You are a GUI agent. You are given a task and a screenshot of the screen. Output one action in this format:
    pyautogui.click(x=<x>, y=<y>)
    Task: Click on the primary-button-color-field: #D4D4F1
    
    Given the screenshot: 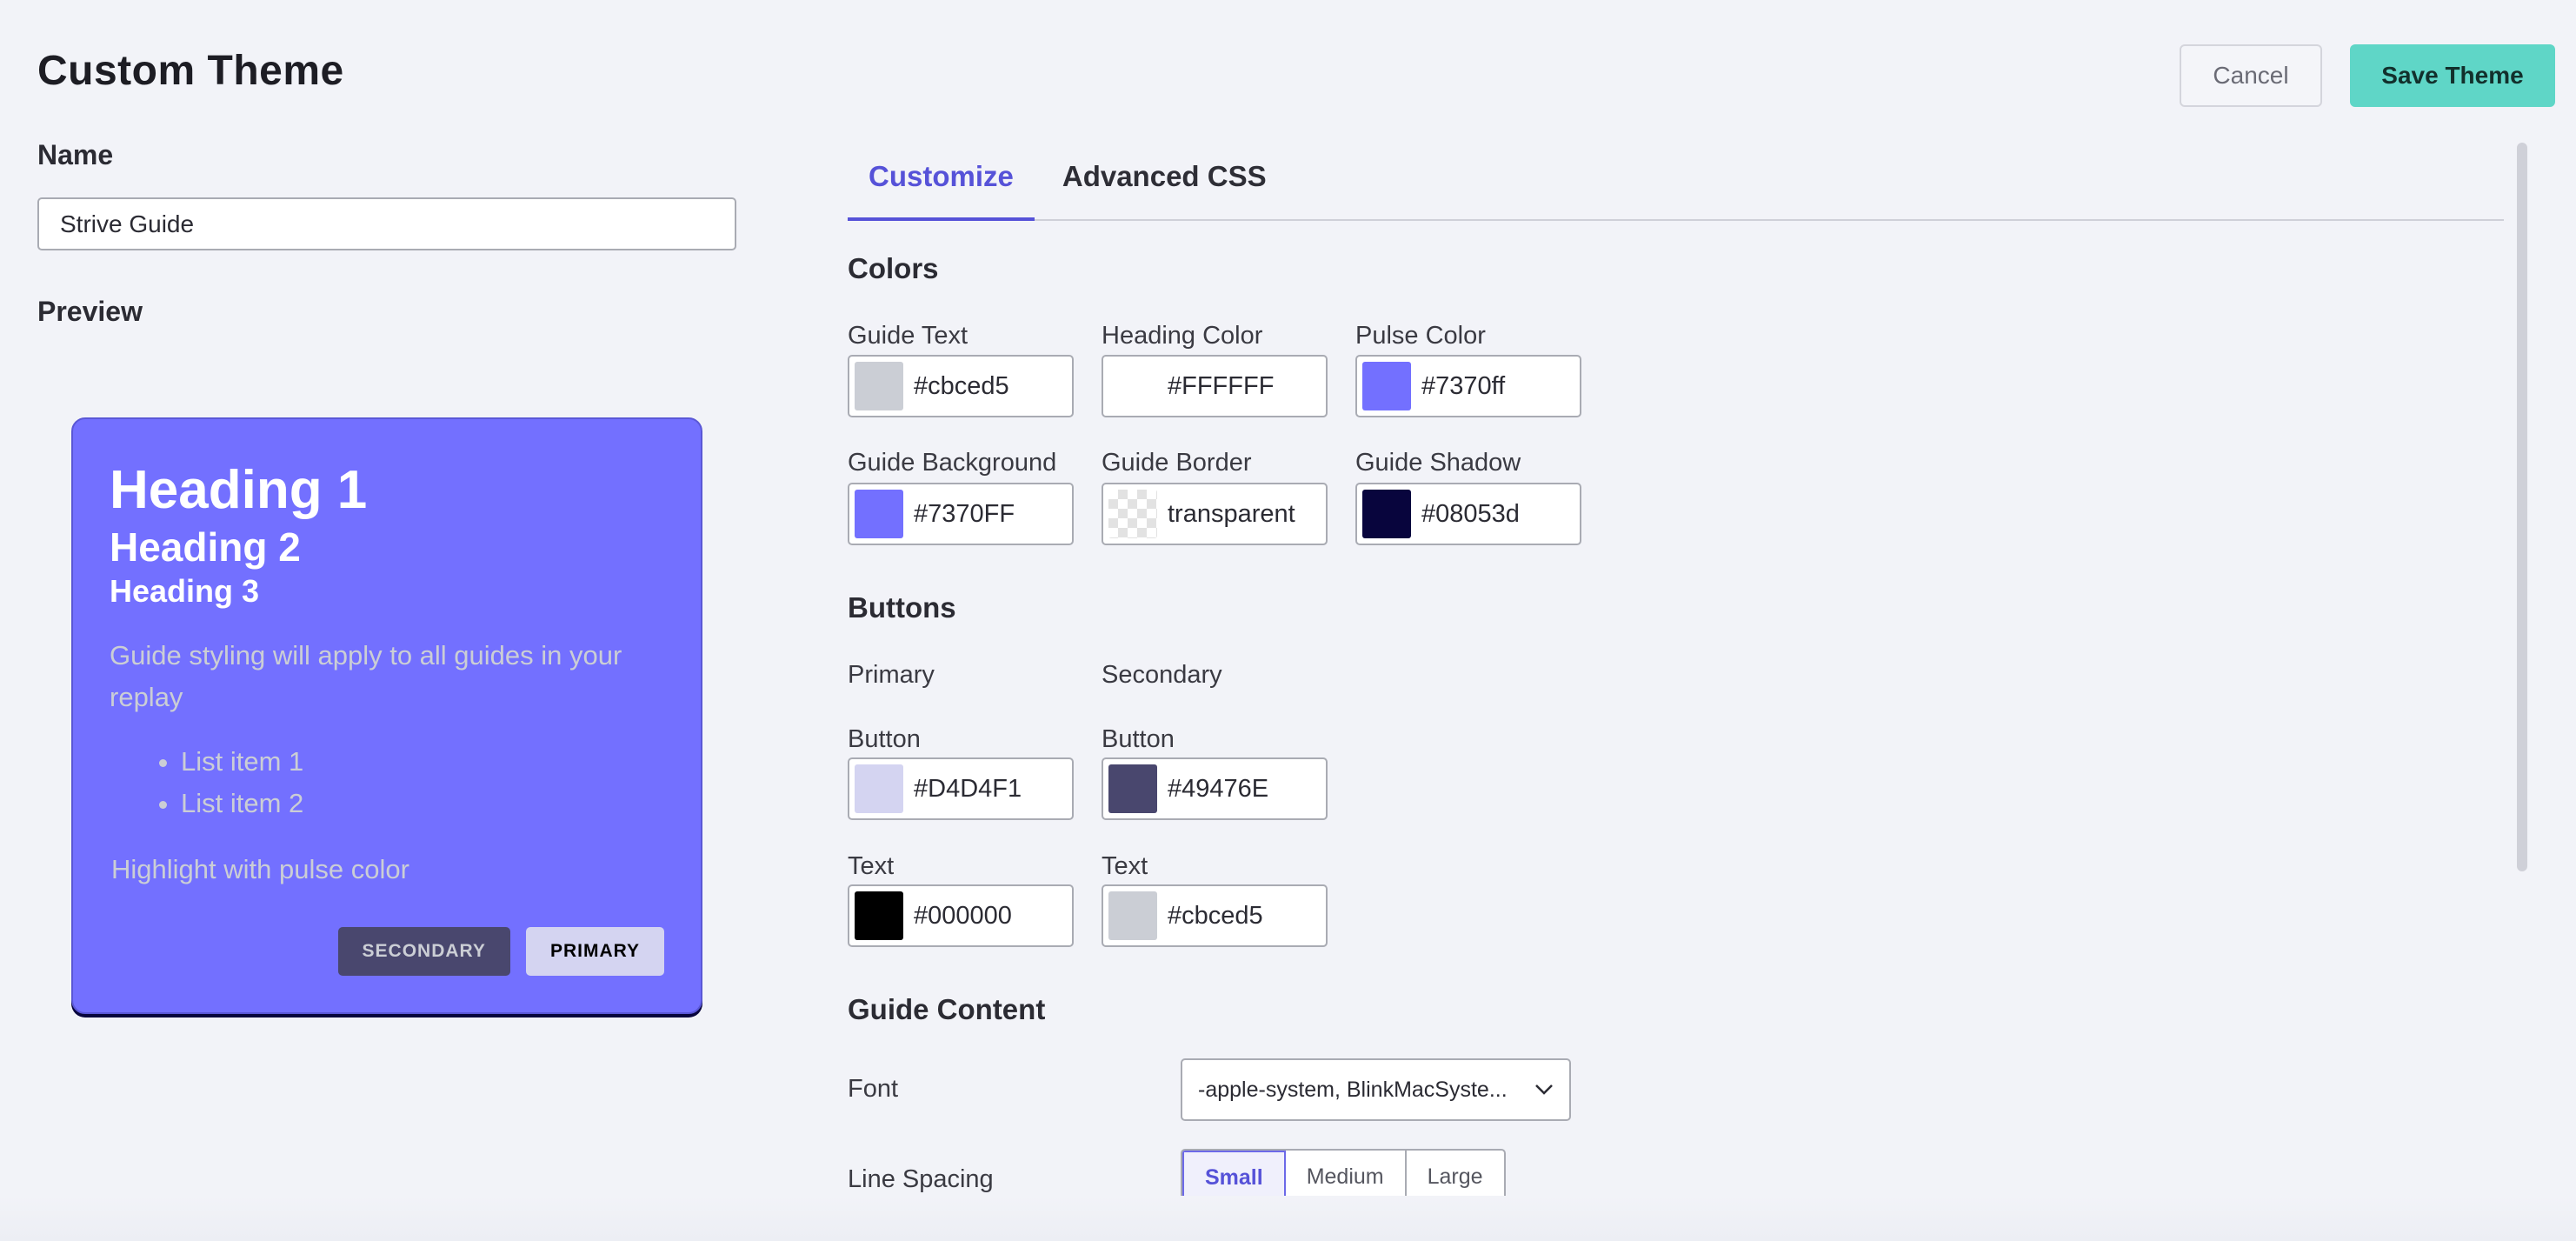 What is the action you would take?
    pyautogui.click(x=961, y=788)
    